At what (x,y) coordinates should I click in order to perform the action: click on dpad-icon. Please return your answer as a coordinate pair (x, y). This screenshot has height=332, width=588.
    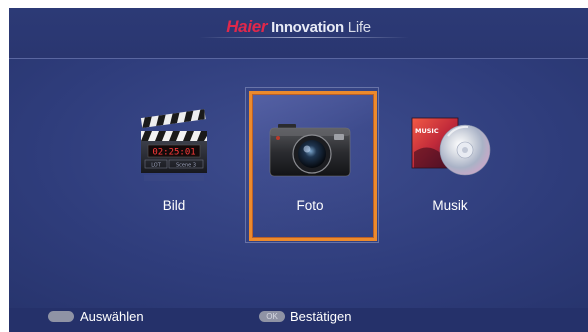
    Looking at the image, I should click on (61, 316).